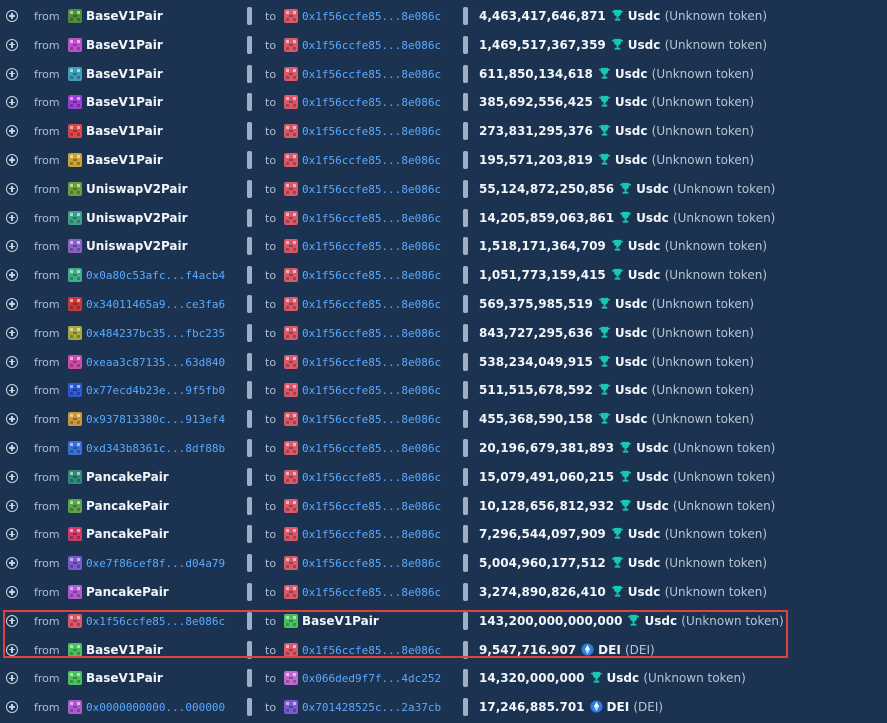  Describe the element at coordinates (155, 707) in the screenshot. I see `from-address-link: 0x0000000000...000000` at that location.